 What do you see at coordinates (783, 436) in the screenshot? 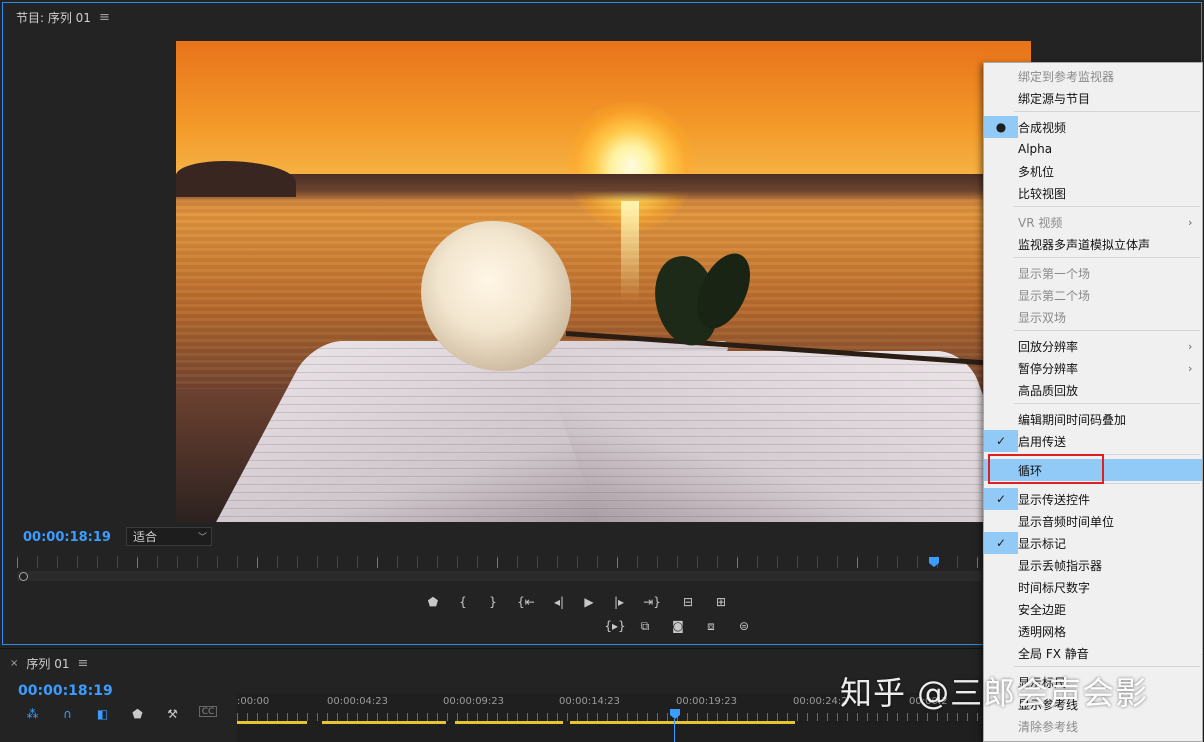
I see `book-right-page` at bounding box center [783, 436].